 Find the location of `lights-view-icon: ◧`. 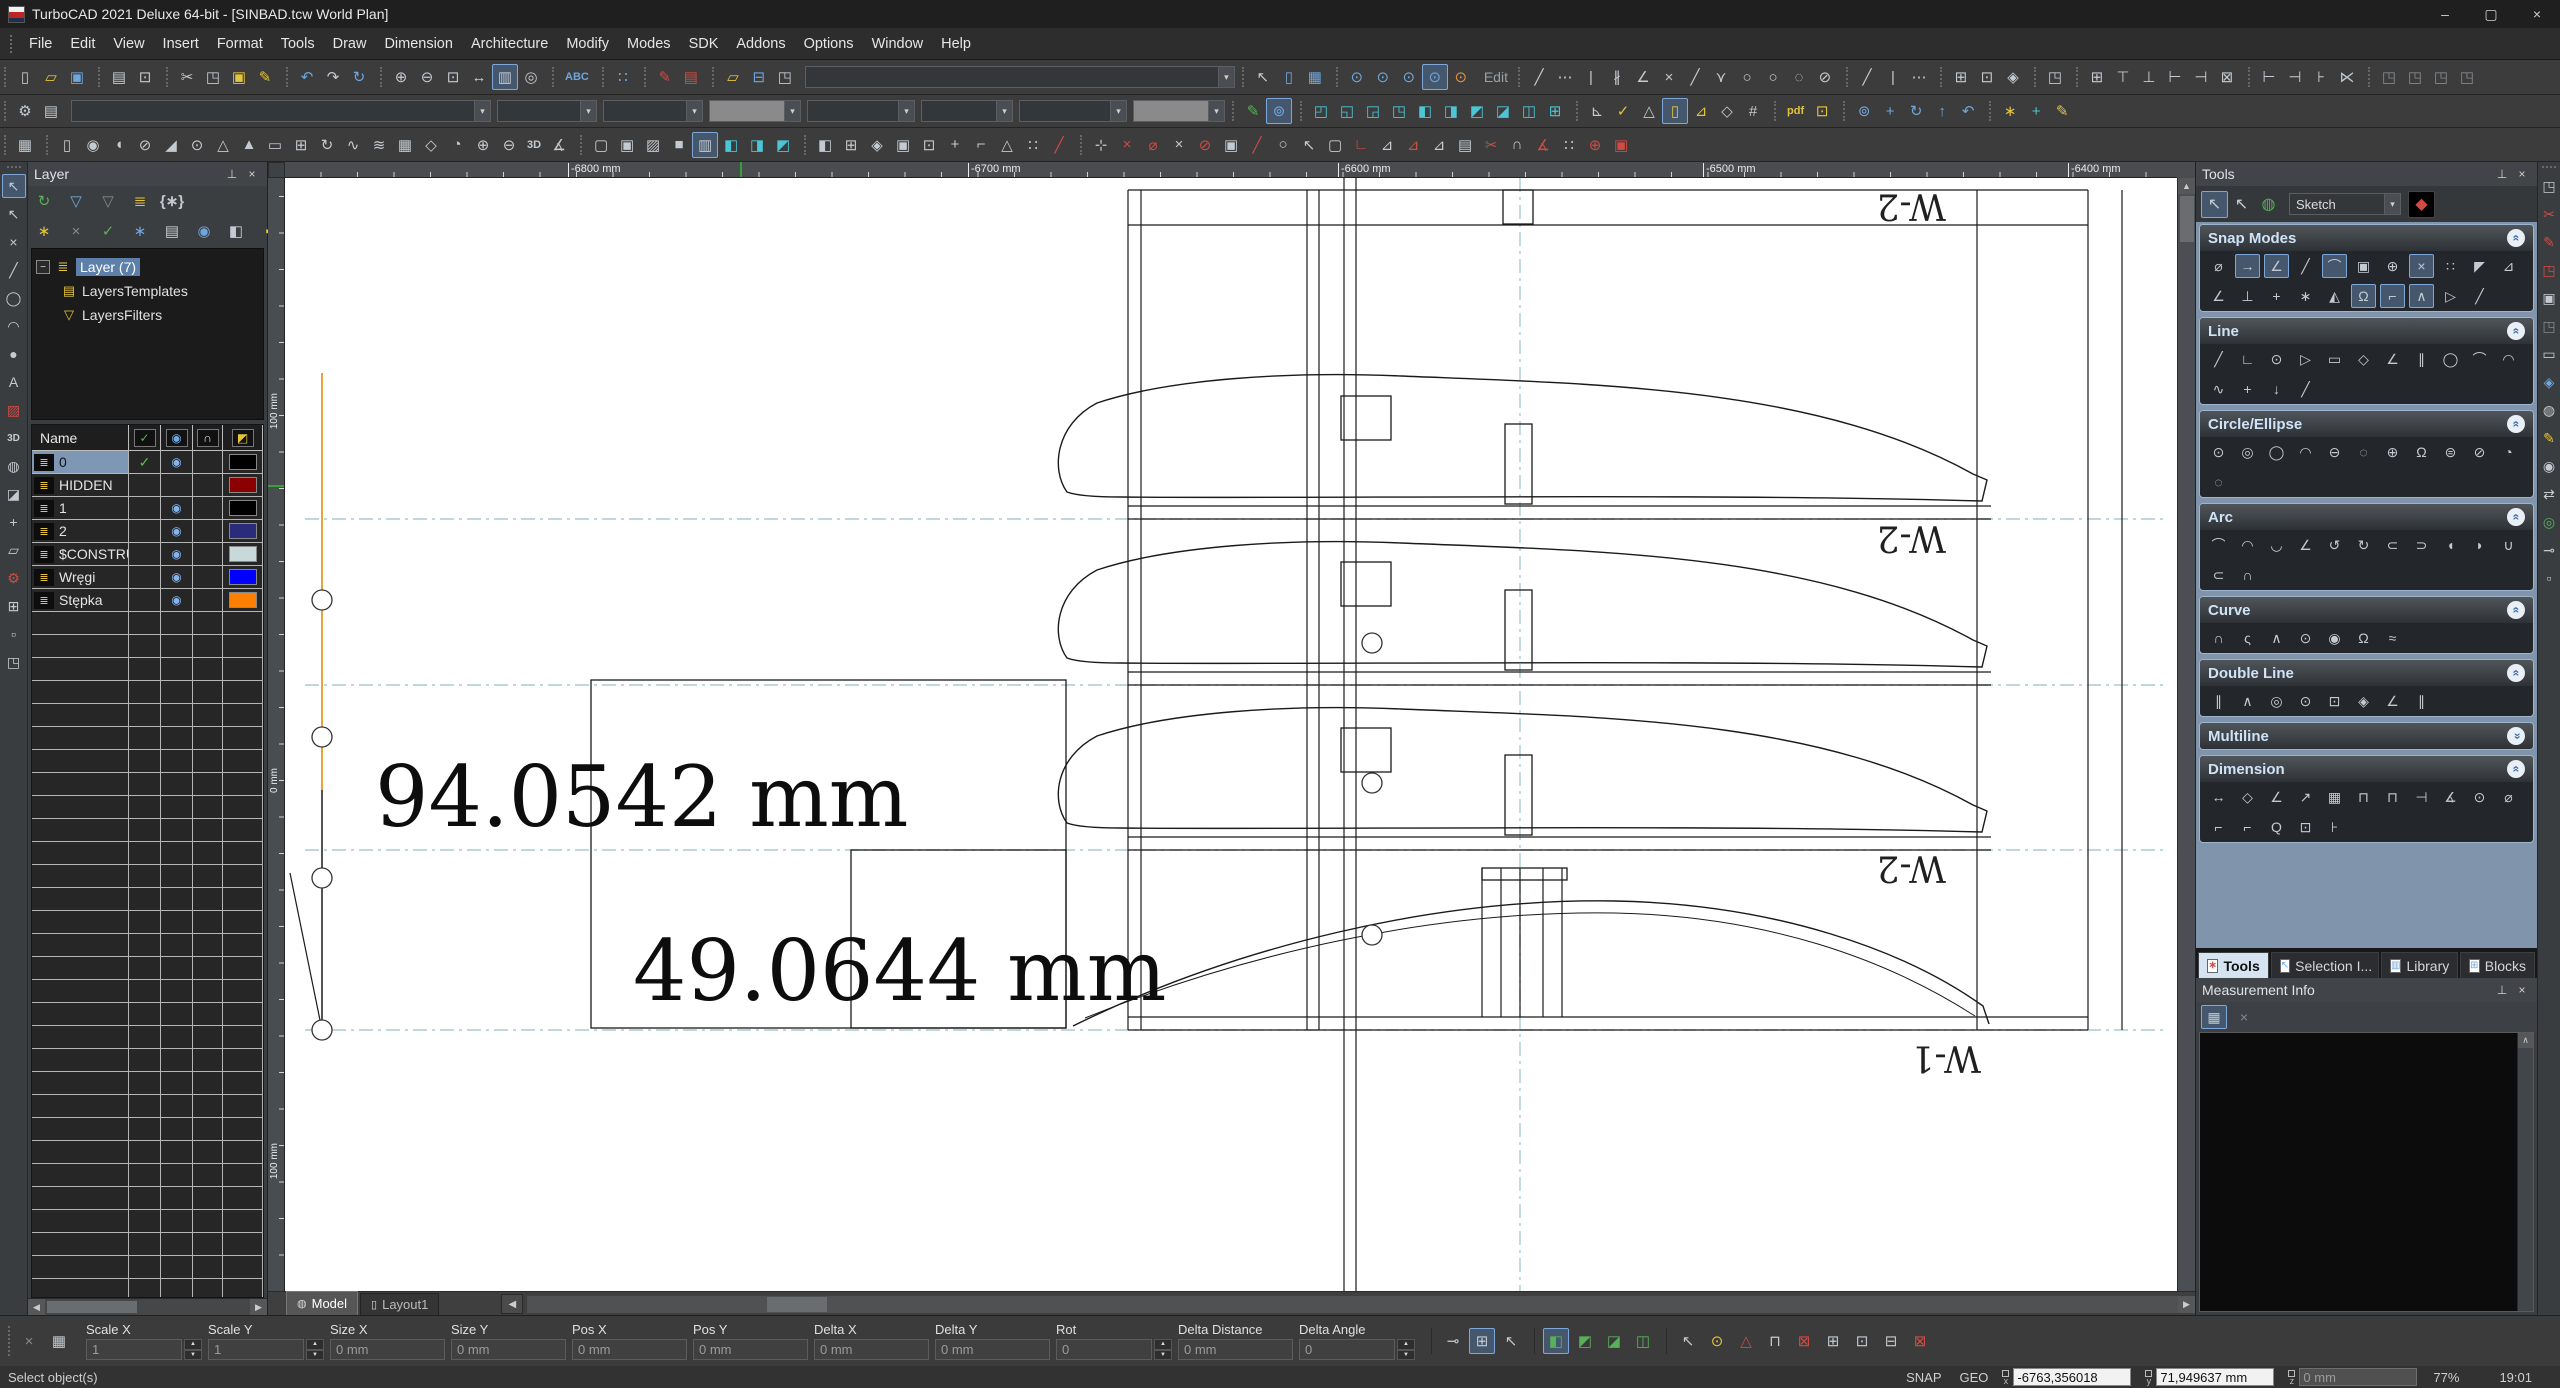

lights-view-icon: ◧ is located at coordinates (731, 145).